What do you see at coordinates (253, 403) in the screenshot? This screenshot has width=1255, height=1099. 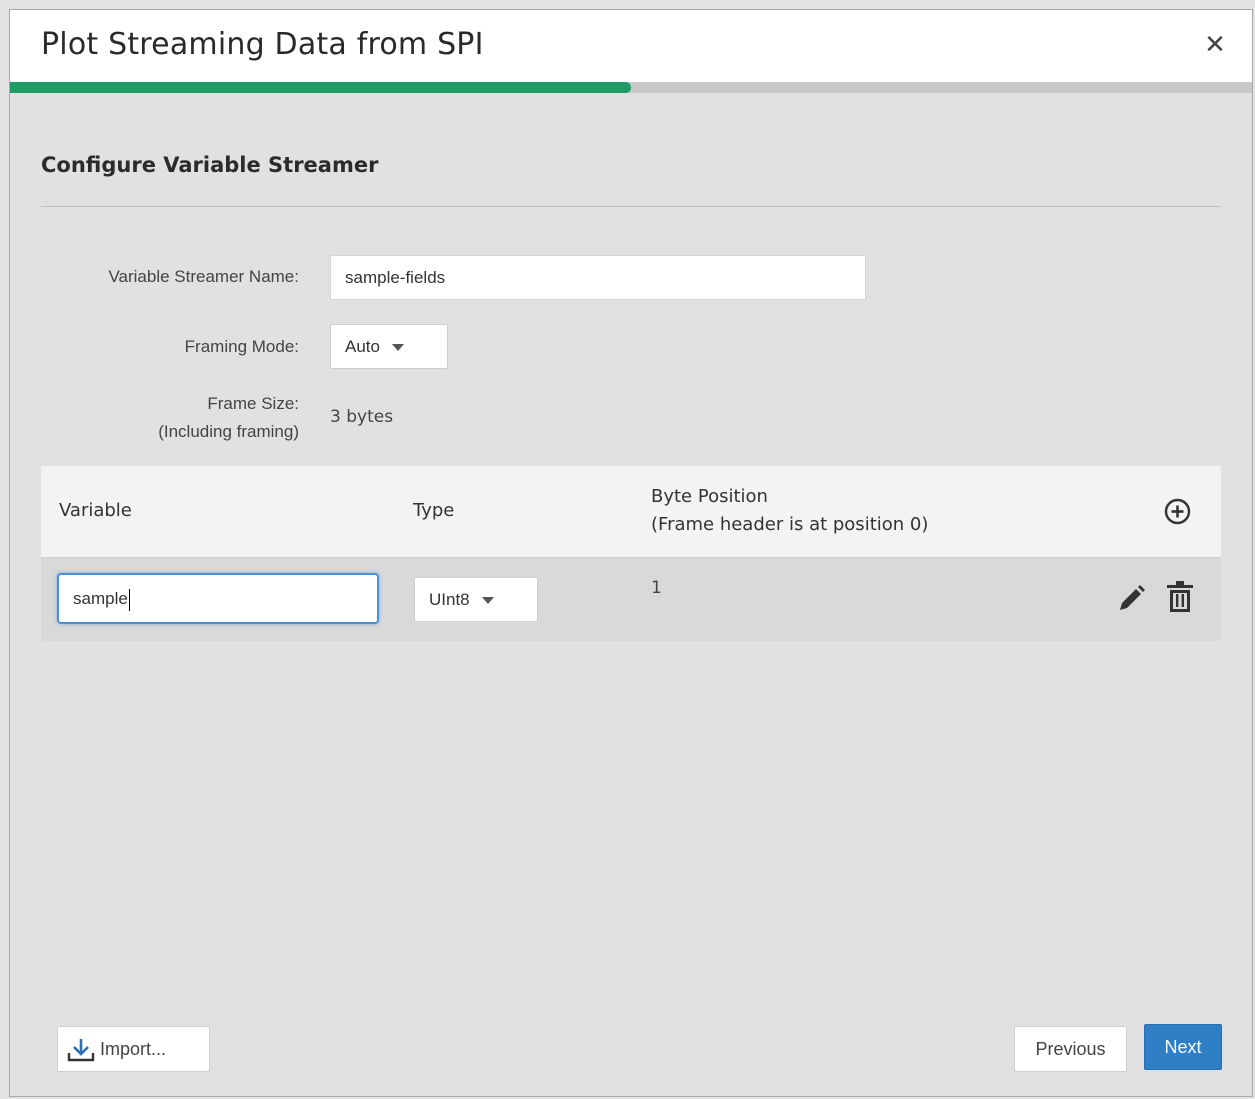 I see `frame-size-label: Frame Size:` at bounding box center [253, 403].